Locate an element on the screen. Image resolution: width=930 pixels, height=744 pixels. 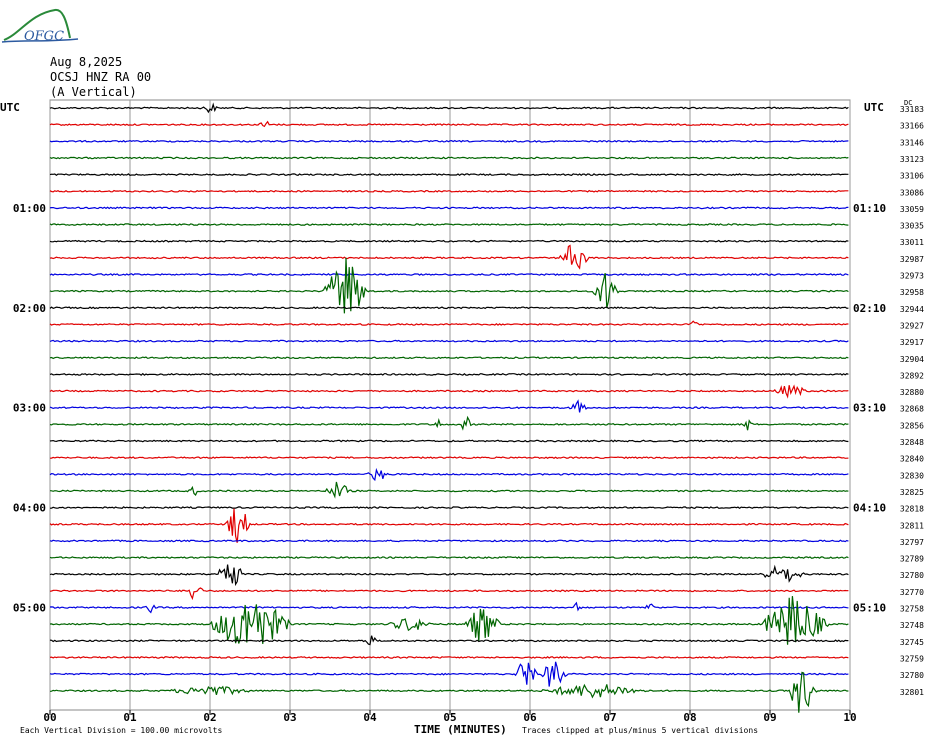
dc-offset-label: 32904 is located at coordinates (912, 359).